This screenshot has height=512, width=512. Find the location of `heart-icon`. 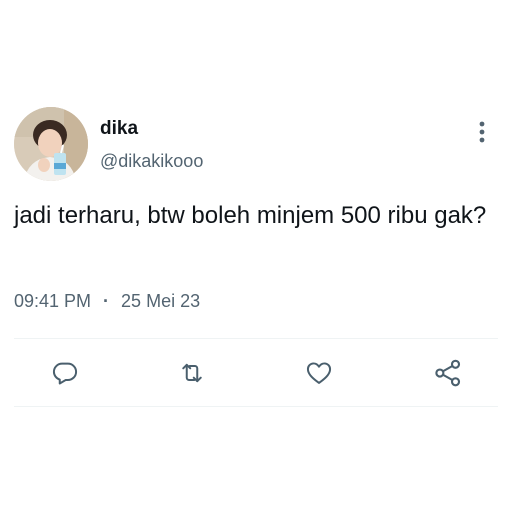

heart-icon is located at coordinates (319, 373).